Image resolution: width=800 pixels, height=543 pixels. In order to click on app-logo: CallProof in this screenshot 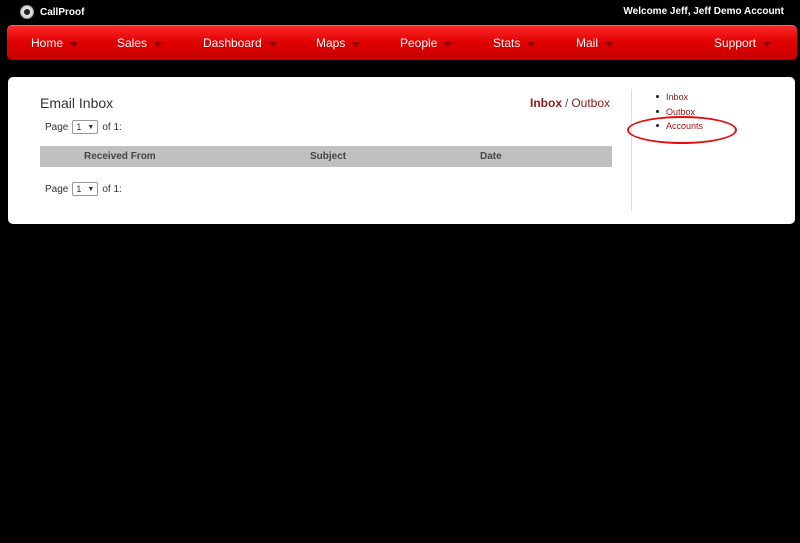, I will do `click(52, 12)`.